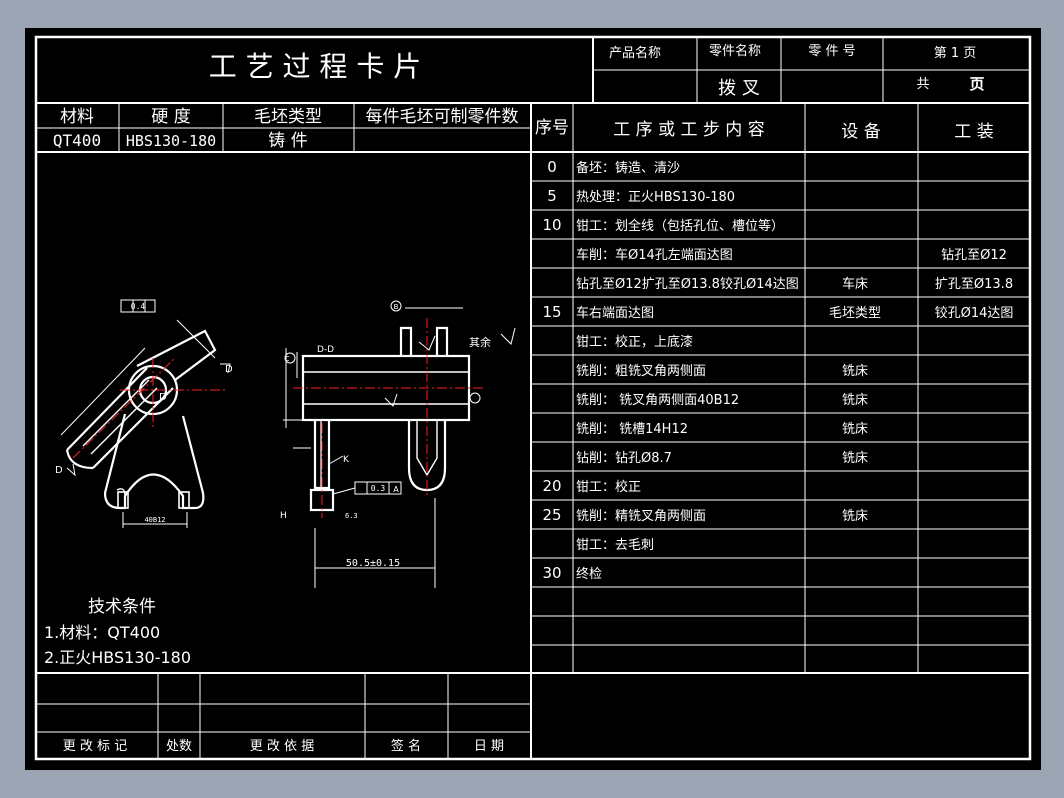  I want to click on part-name-label: 零件名称, so click(735, 51).